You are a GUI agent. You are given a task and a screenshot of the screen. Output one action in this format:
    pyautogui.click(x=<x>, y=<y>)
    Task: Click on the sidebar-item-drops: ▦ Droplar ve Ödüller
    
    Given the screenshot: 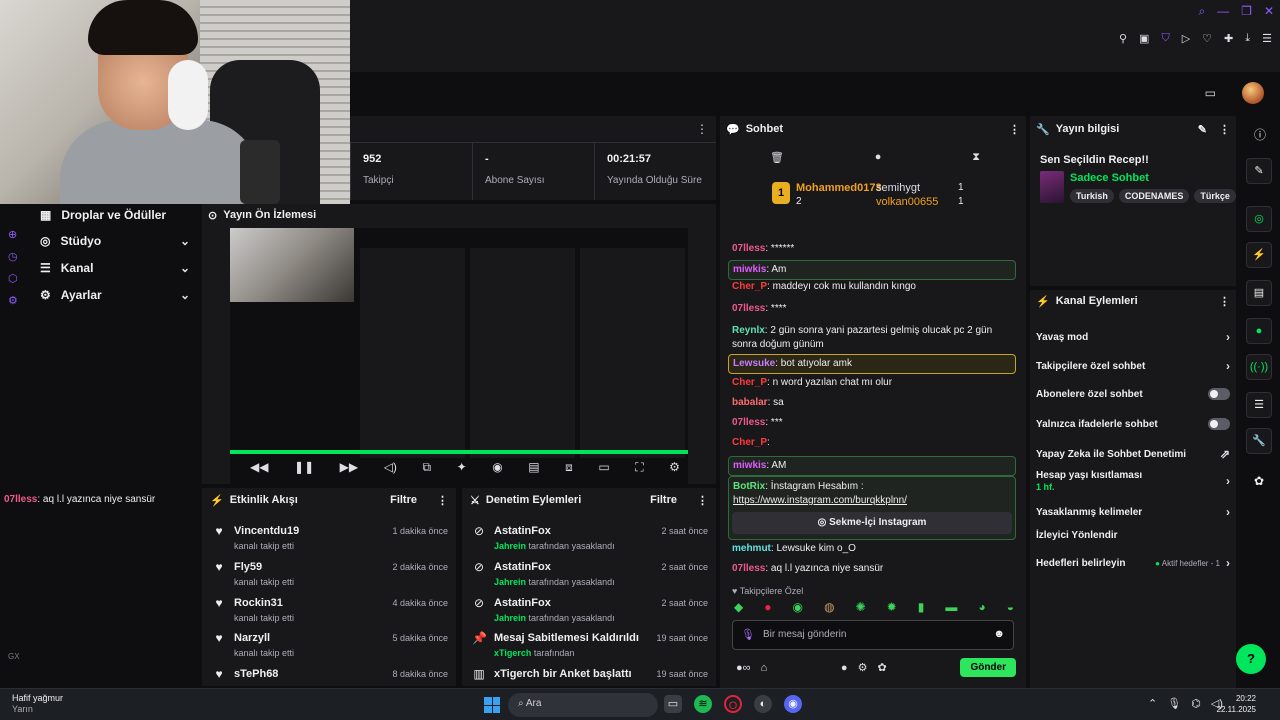 What is the action you would take?
    pyautogui.click(x=115, y=215)
    